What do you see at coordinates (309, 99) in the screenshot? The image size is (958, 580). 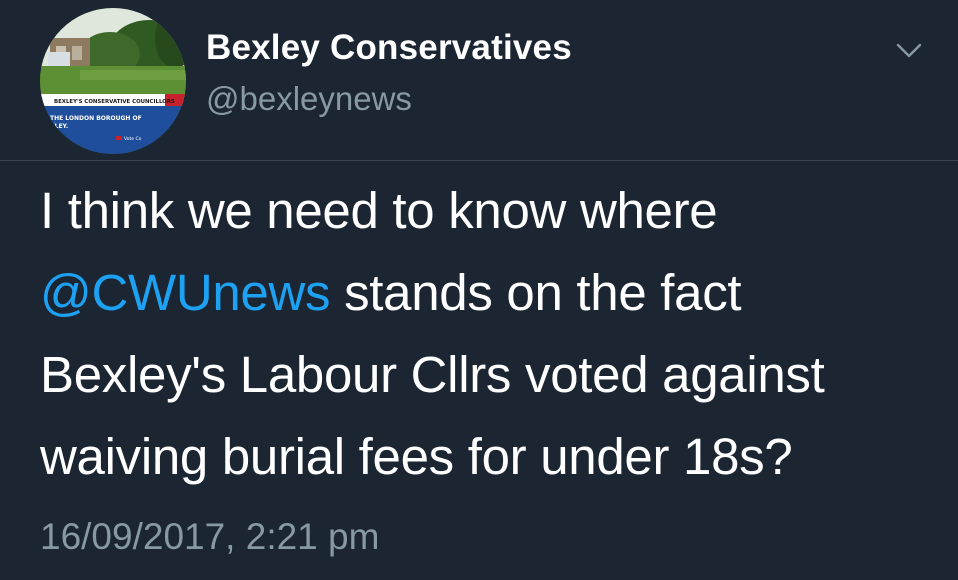 I see `user-handle: @bexleynews` at bounding box center [309, 99].